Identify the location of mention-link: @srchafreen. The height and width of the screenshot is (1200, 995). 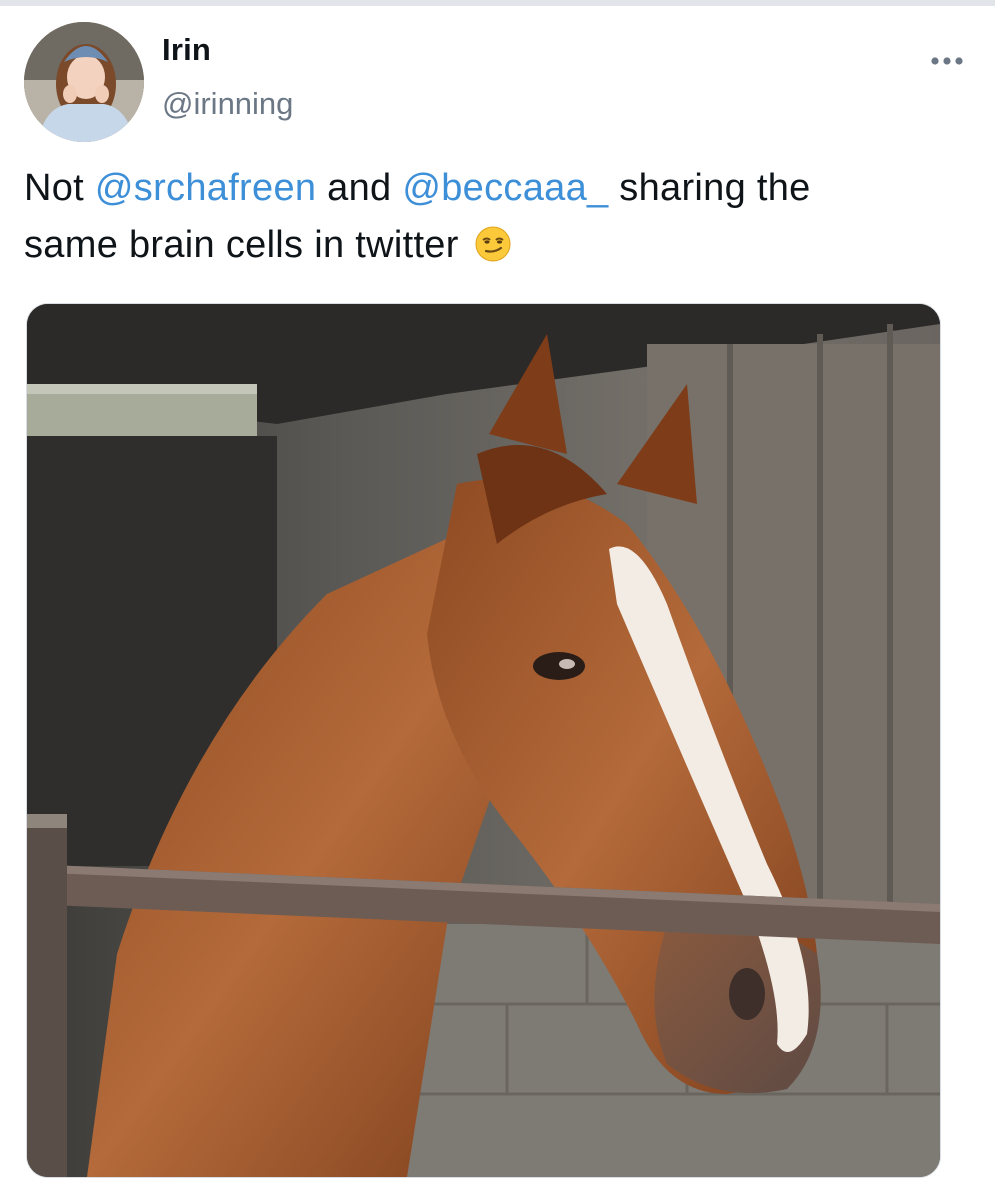
(205, 188).